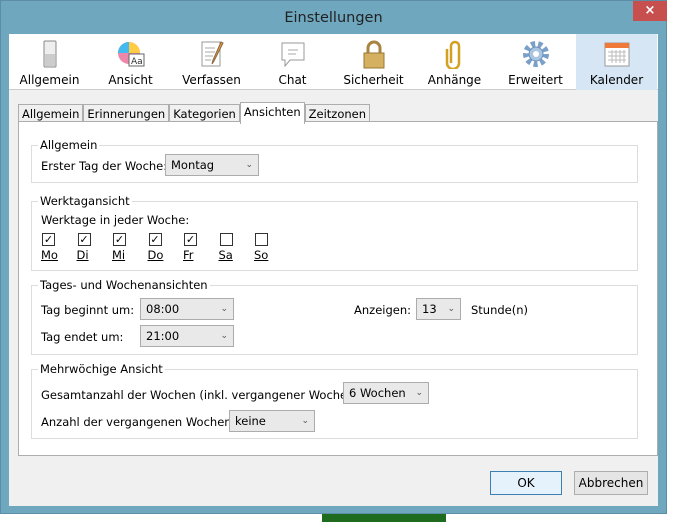 This screenshot has height=522, width=673. Describe the element at coordinates (226, 239) in the screenshot. I see `day-checkbox-sa` at that location.